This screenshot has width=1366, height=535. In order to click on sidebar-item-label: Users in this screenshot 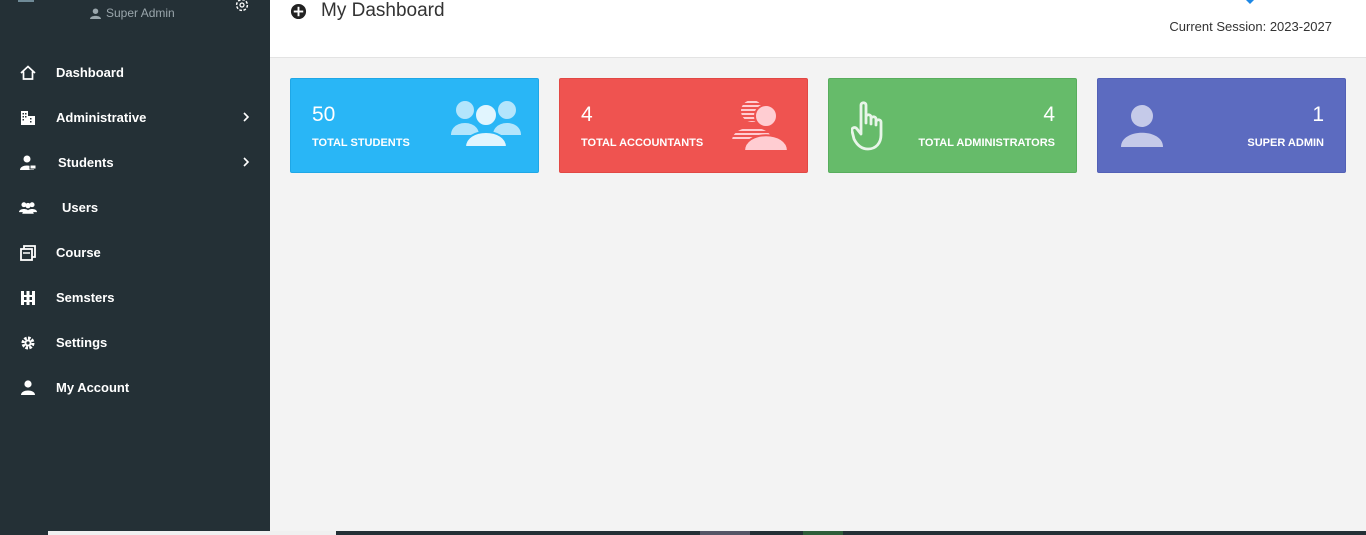, I will do `click(80, 207)`.